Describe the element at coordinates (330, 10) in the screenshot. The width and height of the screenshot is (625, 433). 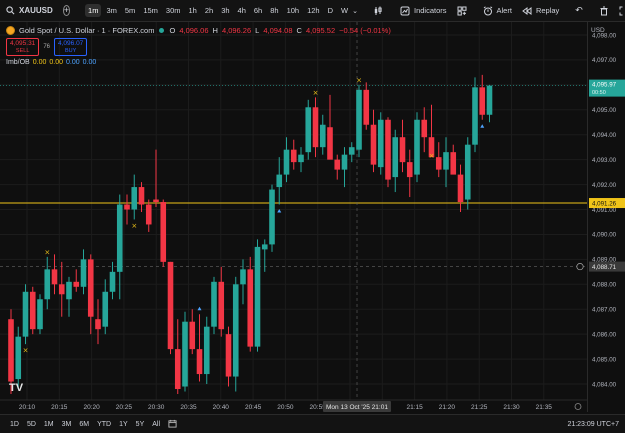
I see `timeframe-D: D` at that location.